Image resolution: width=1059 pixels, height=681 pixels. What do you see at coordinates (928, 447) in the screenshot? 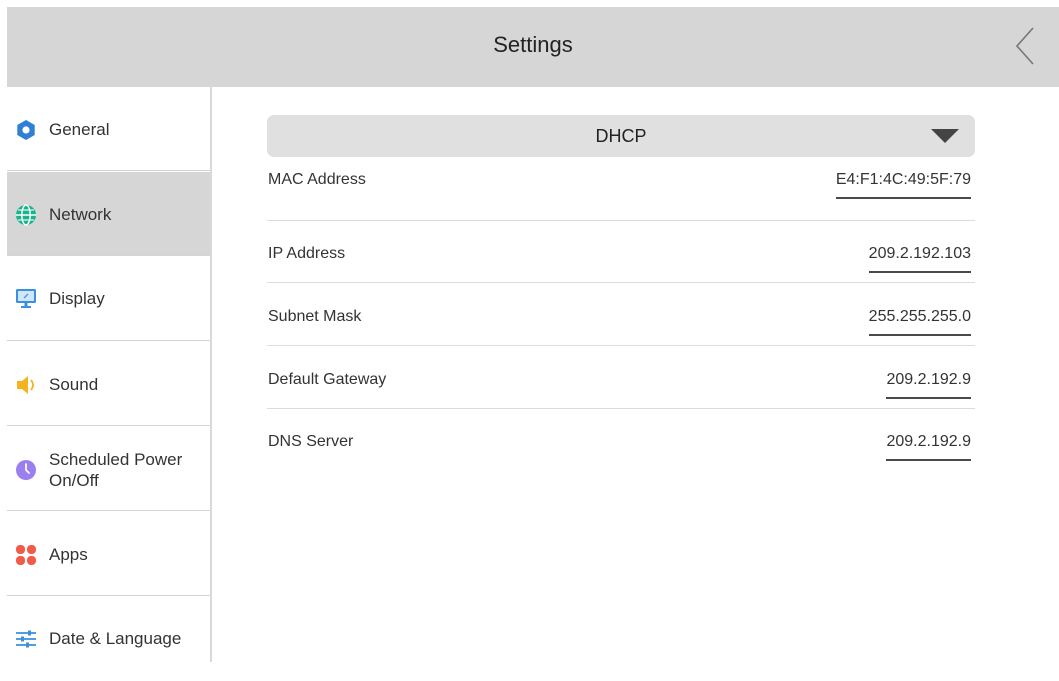
I see `dns-server-field: 209.2.192.9` at bounding box center [928, 447].